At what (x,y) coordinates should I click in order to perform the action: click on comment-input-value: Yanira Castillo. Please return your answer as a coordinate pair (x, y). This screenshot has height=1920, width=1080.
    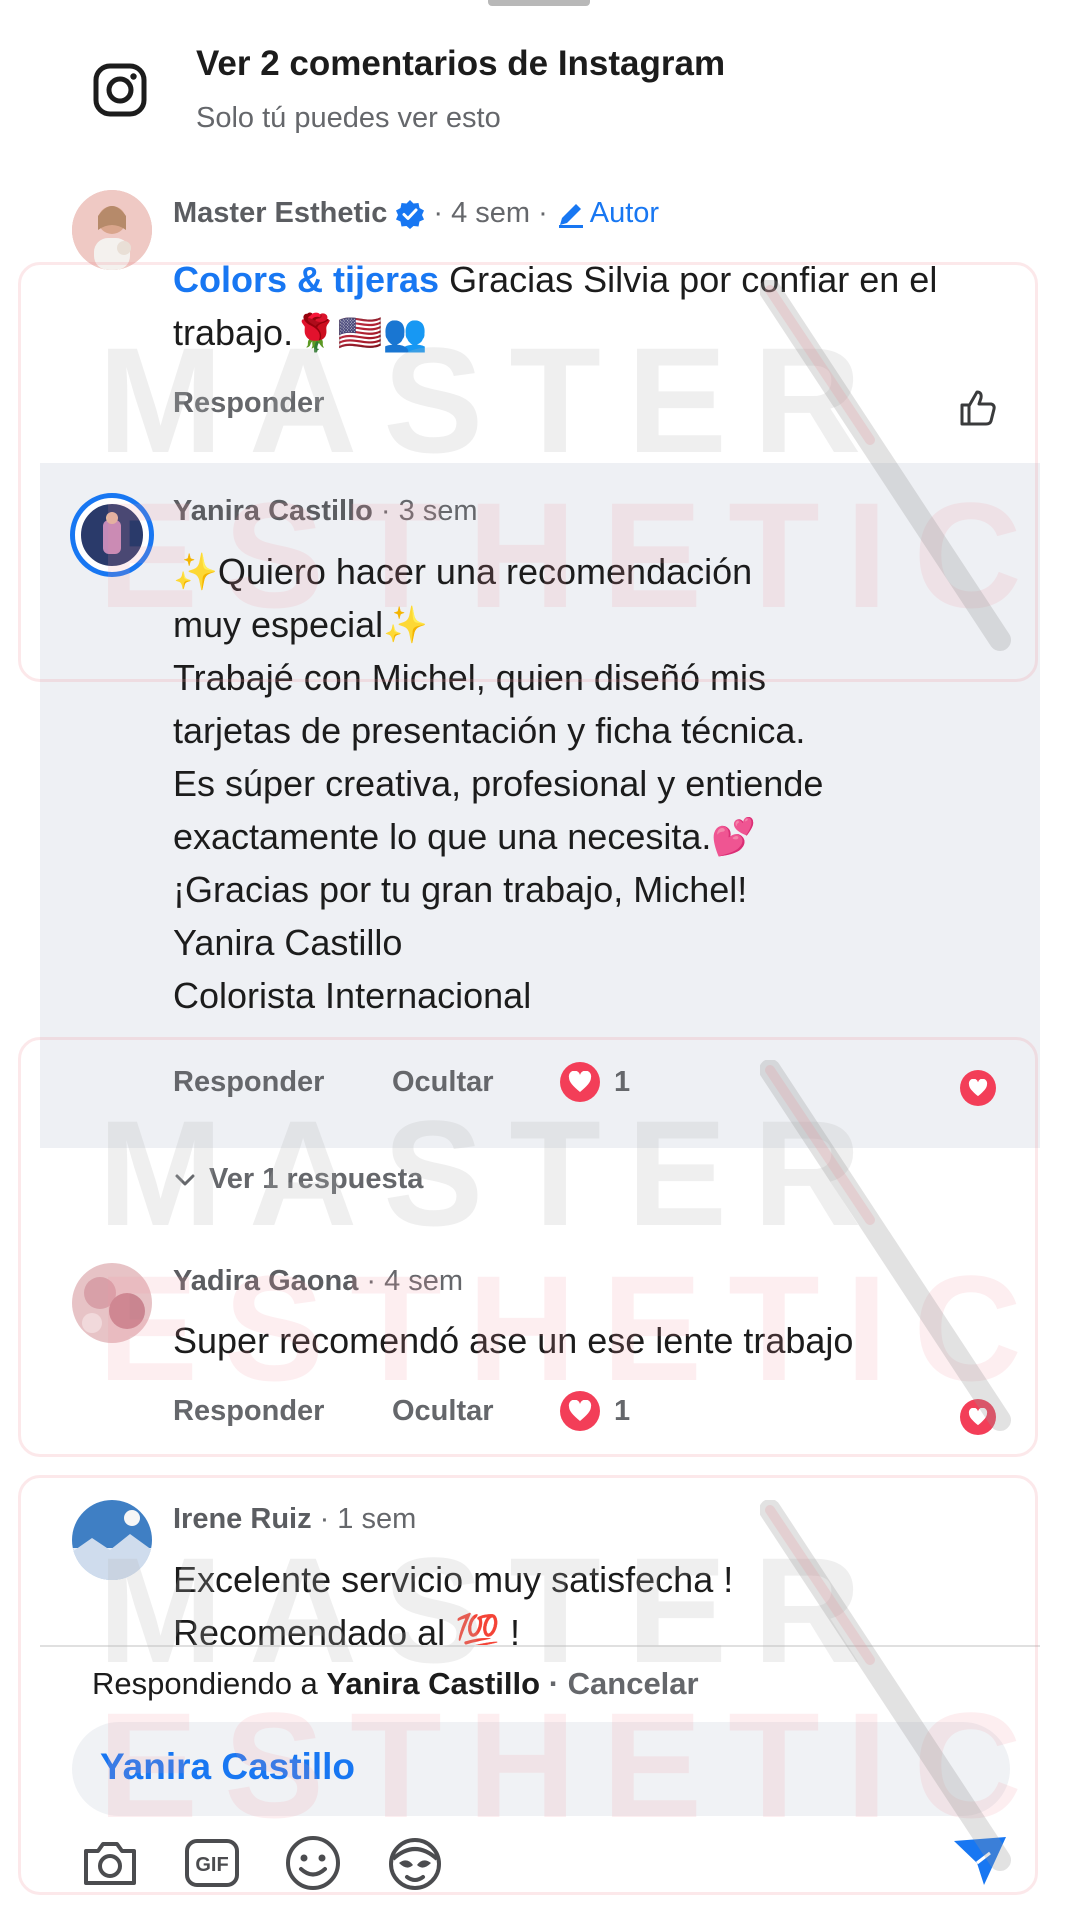
    Looking at the image, I should click on (227, 1767).